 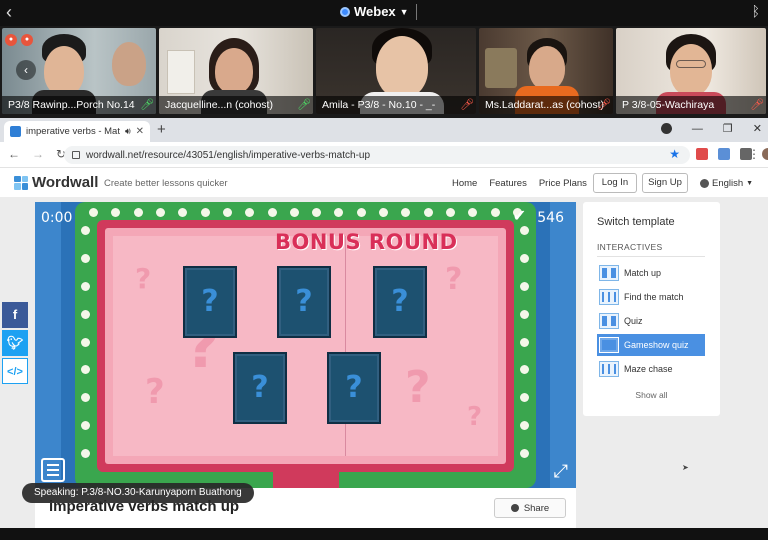 What do you see at coordinates (546, 105) in the screenshot?
I see `participant-name: Ms.Laddarat...as (cohost)` at bounding box center [546, 105].